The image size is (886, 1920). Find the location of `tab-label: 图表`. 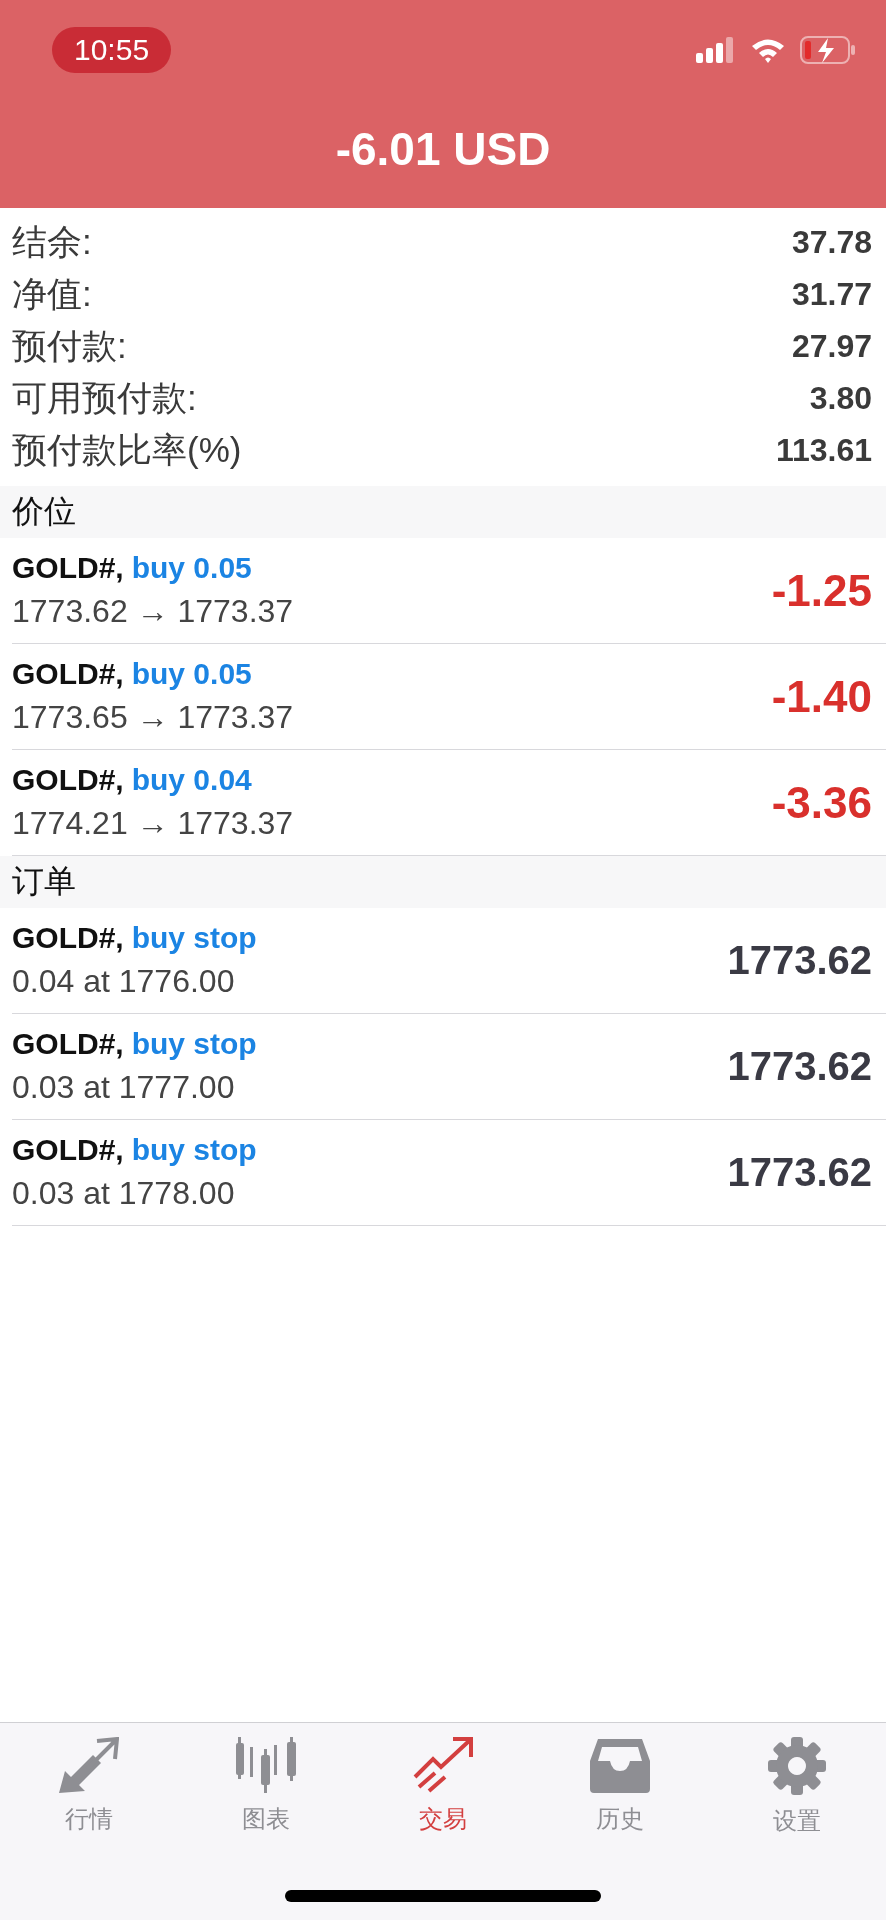

tab-label: 图表 is located at coordinates (265, 1819).